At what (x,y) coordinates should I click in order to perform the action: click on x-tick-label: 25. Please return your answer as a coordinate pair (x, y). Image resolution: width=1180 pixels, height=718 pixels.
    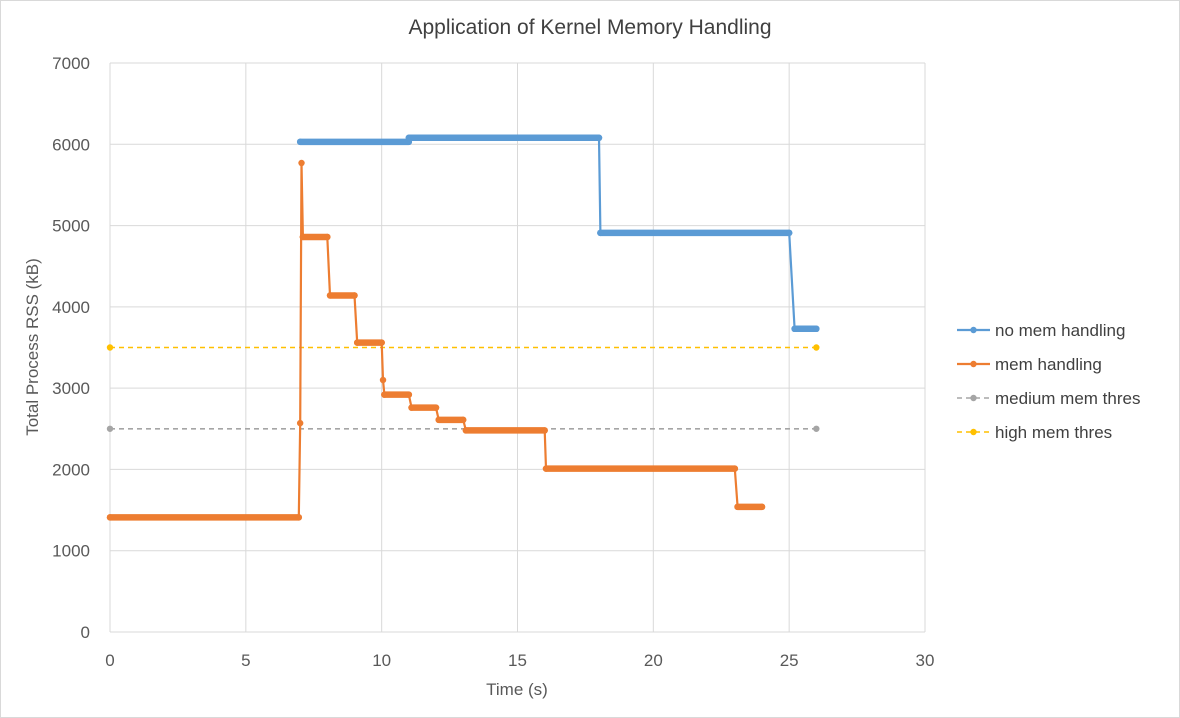
    Looking at the image, I should click on (789, 660).